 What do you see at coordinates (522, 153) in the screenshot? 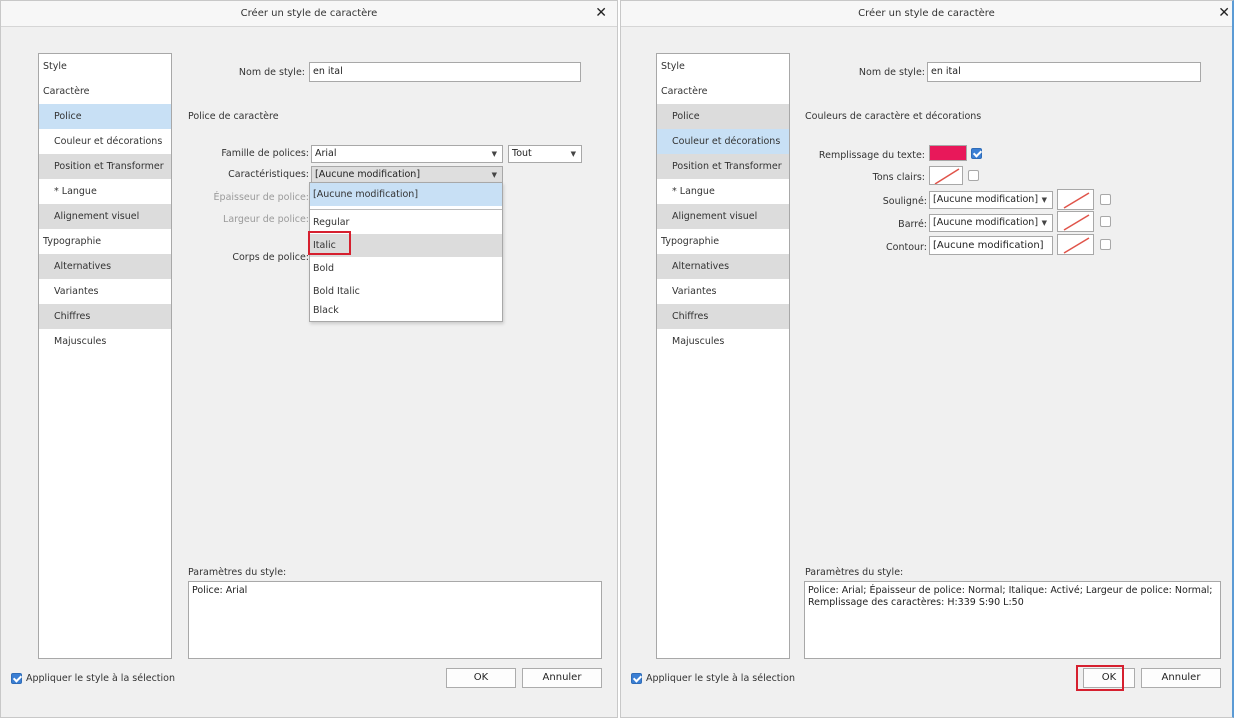
I see `font-filter-value: Tout` at bounding box center [522, 153].